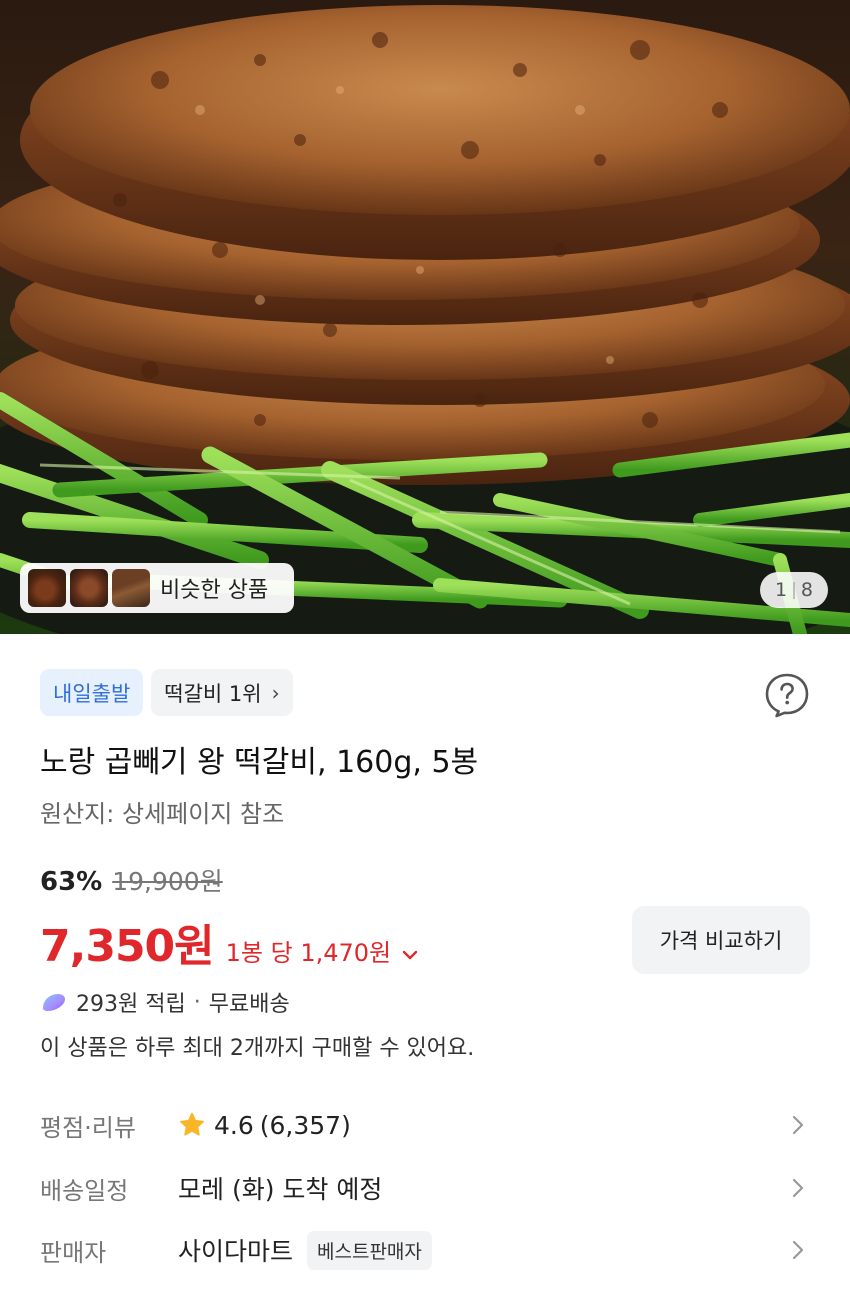  I want to click on shipping-info: 무료배송, so click(249, 1004).